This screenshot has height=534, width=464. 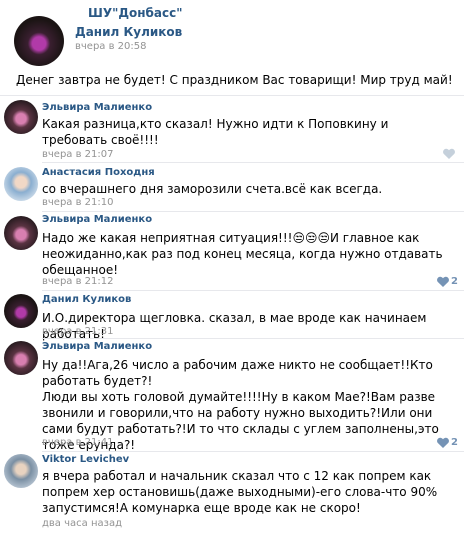 I want to click on post-header: ШУ"Донбасс" Данил Куликов вчера в 20:58, so click(x=232, y=33).